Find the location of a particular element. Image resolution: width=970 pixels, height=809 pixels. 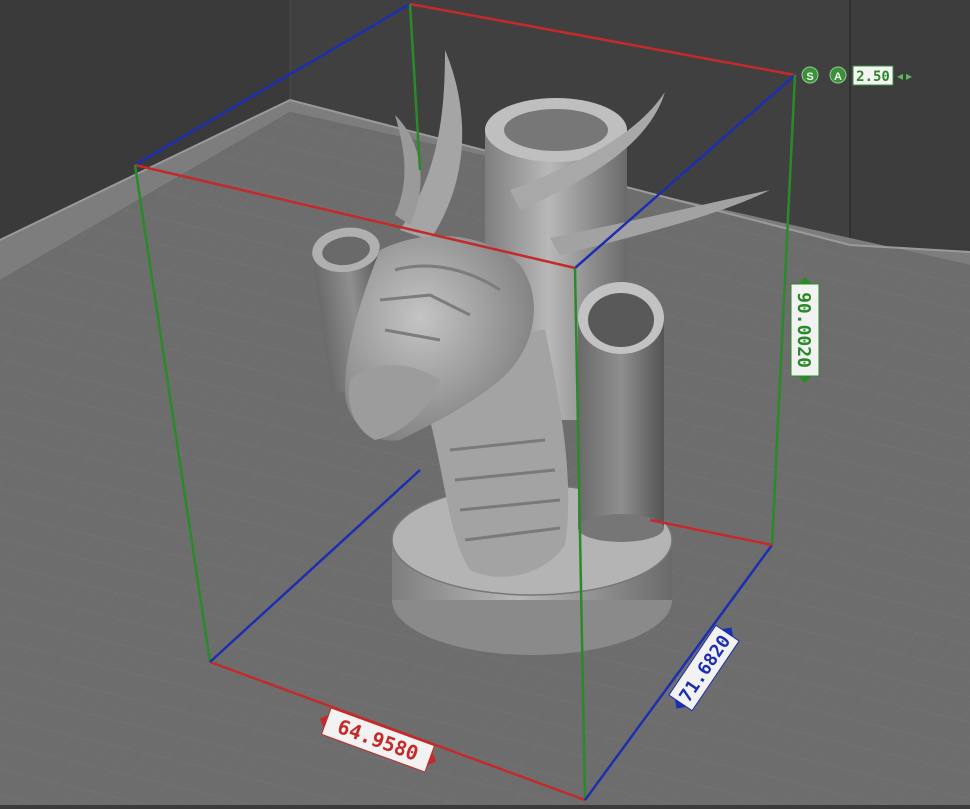

snap-toggle-button: S is located at coordinates (810, 75).